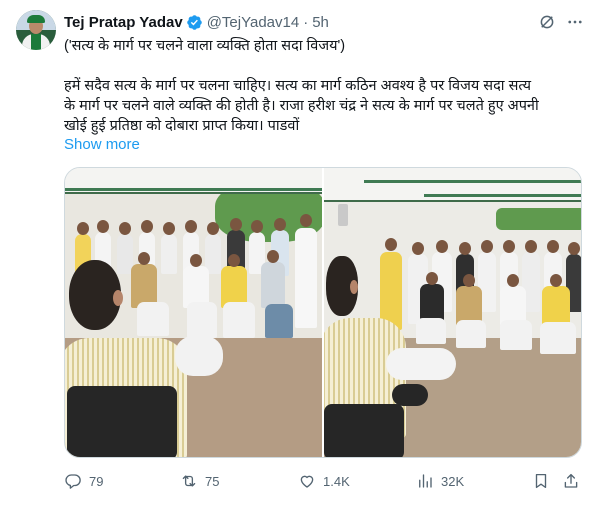 This screenshot has height=505, width=590. Describe the element at coordinates (102, 144) in the screenshot. I see `show-more-link: Show more` at that location.